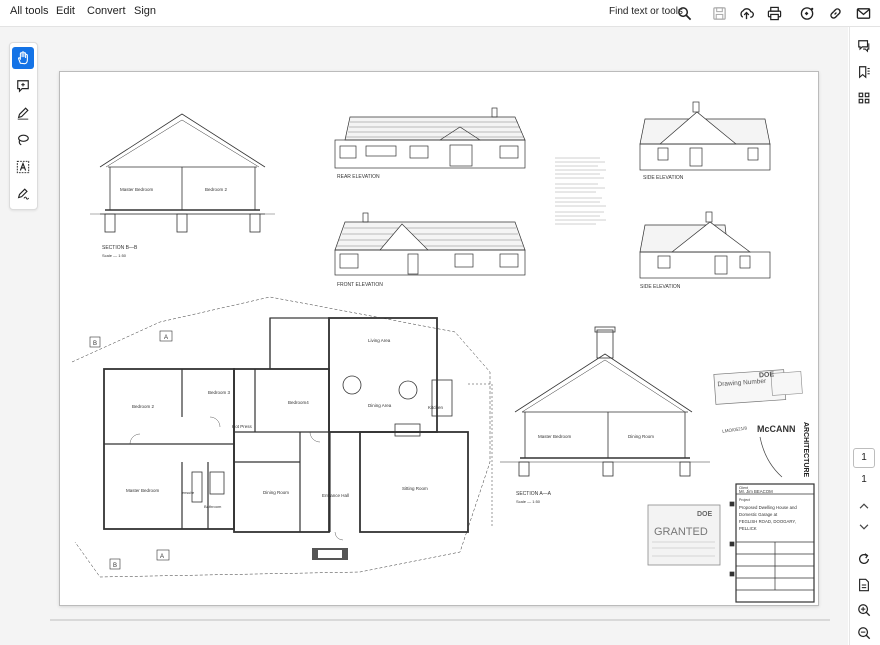 Image resolution: width=880 pixels, height=645 pixels. What do you see at coordinates (29, 11) in the screenshot?
I see `menu-all-tools: All tools` at bounding box center [29, 11].